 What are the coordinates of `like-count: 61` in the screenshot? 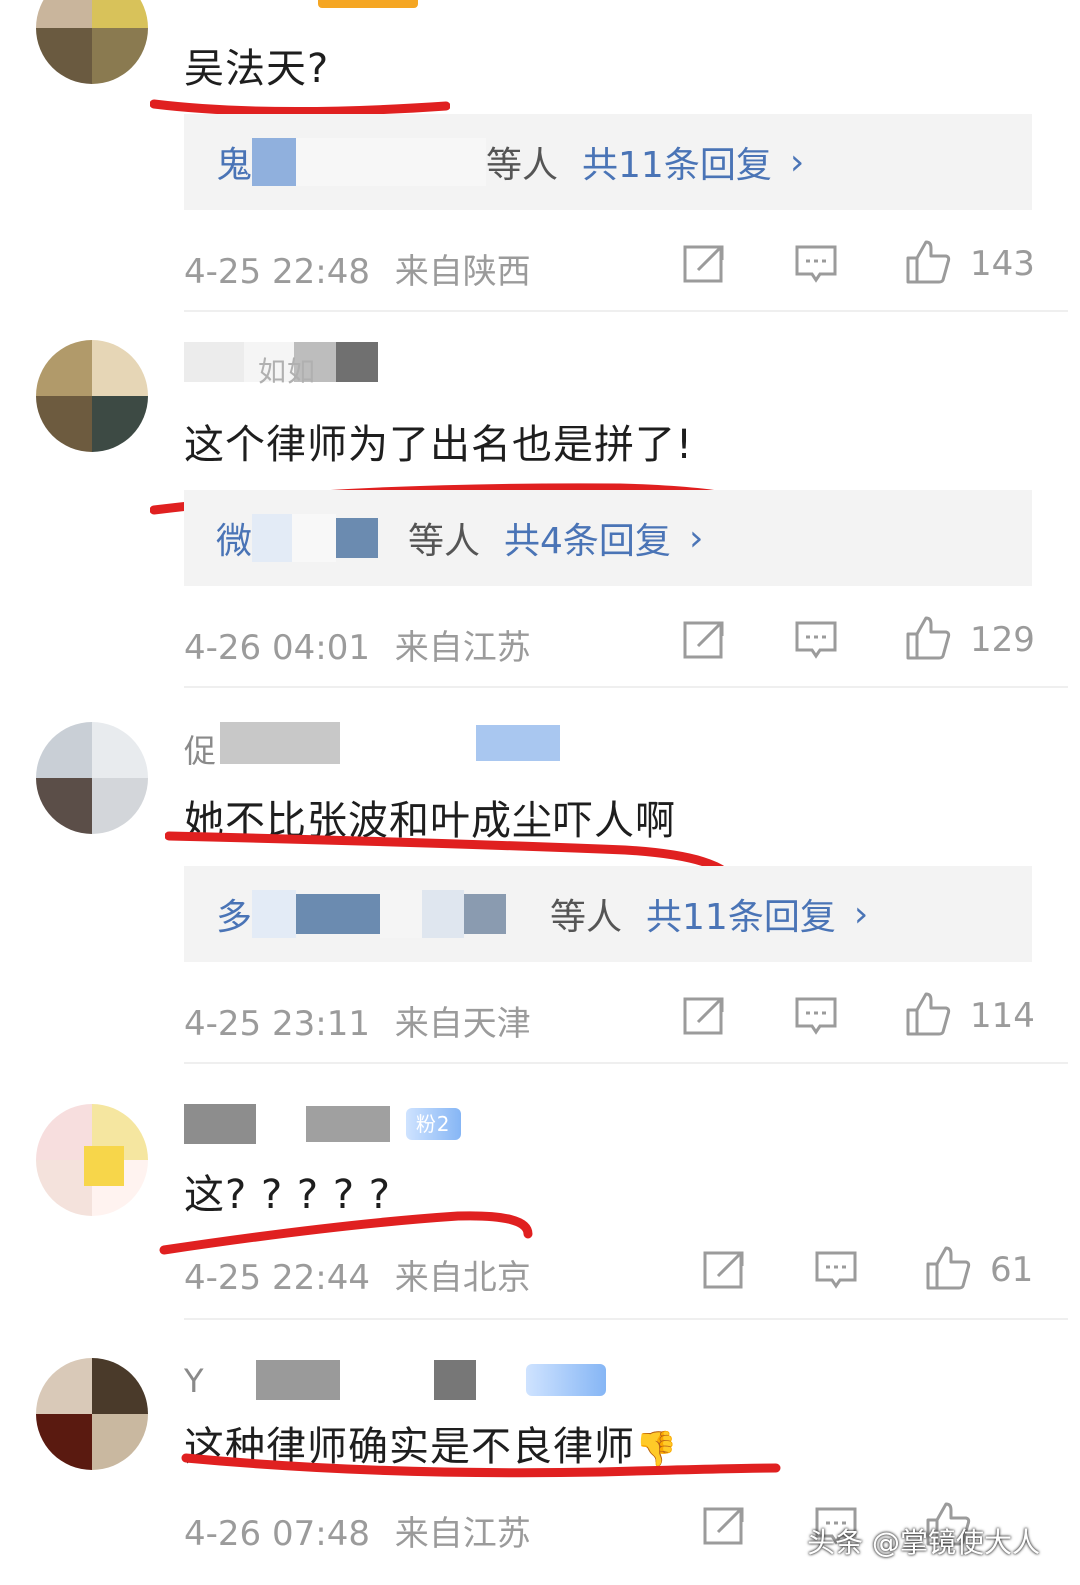 It's located at (1012, 1270).